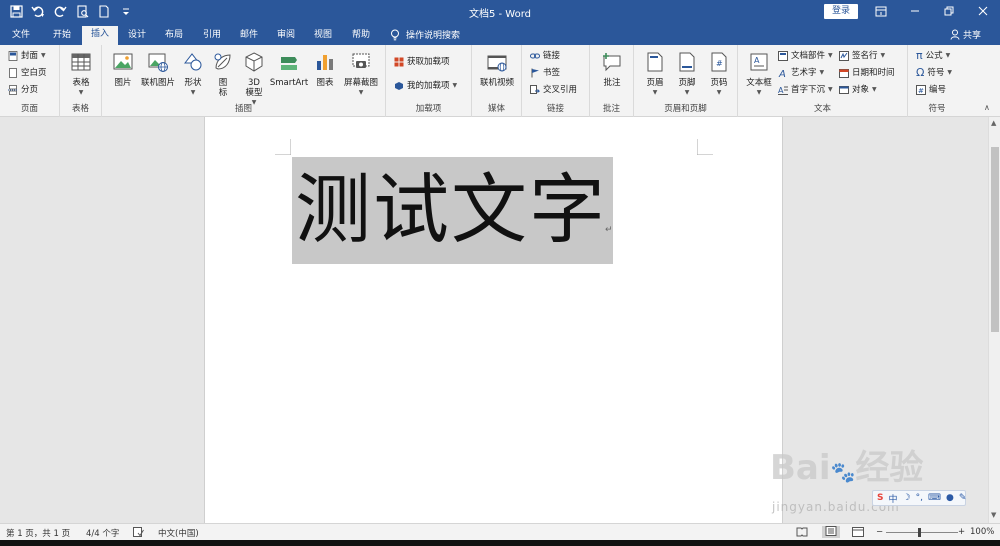  What do you see at coordinates (399, 86) in the screenshot?
I see `my-addins-icon` at bounding box center [399, 86].